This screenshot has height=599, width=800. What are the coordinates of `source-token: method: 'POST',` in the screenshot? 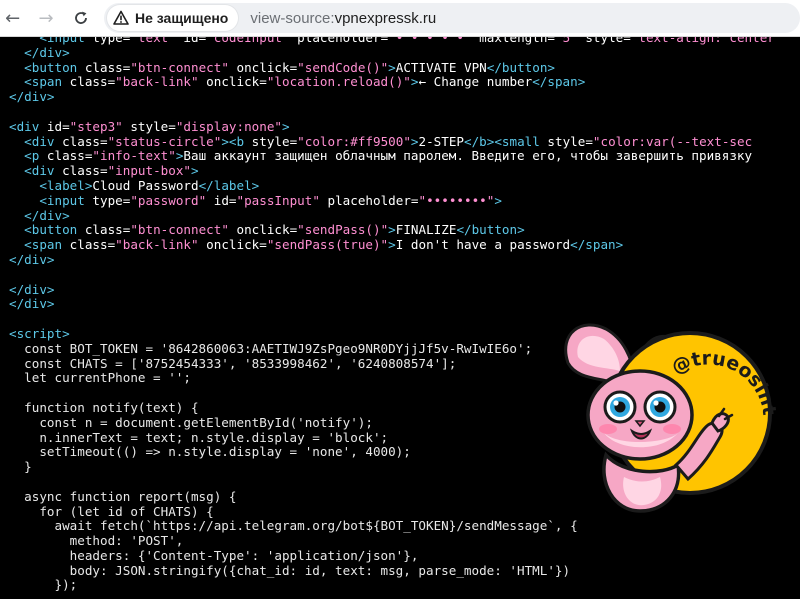 It's located at (96, 541).